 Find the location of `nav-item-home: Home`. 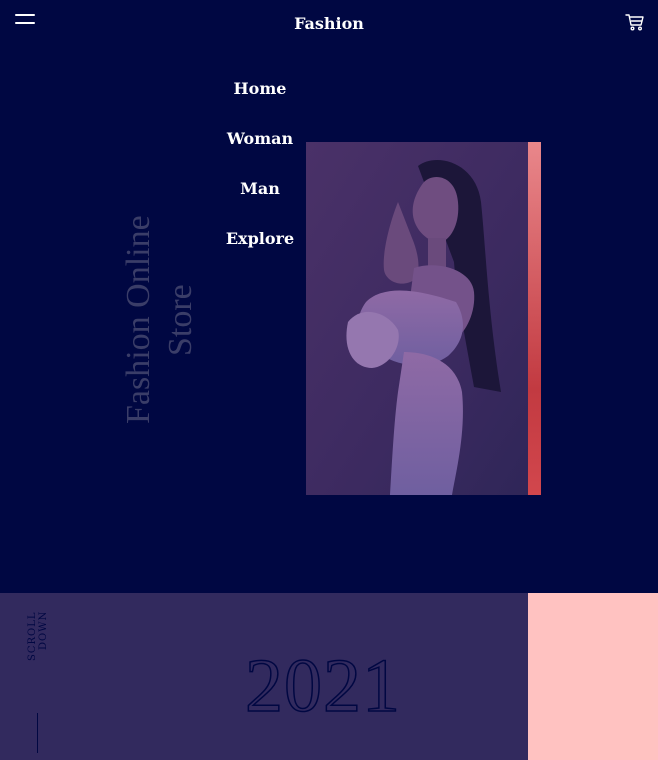

nav-item-home: Home is located at coordinates (260, 97).